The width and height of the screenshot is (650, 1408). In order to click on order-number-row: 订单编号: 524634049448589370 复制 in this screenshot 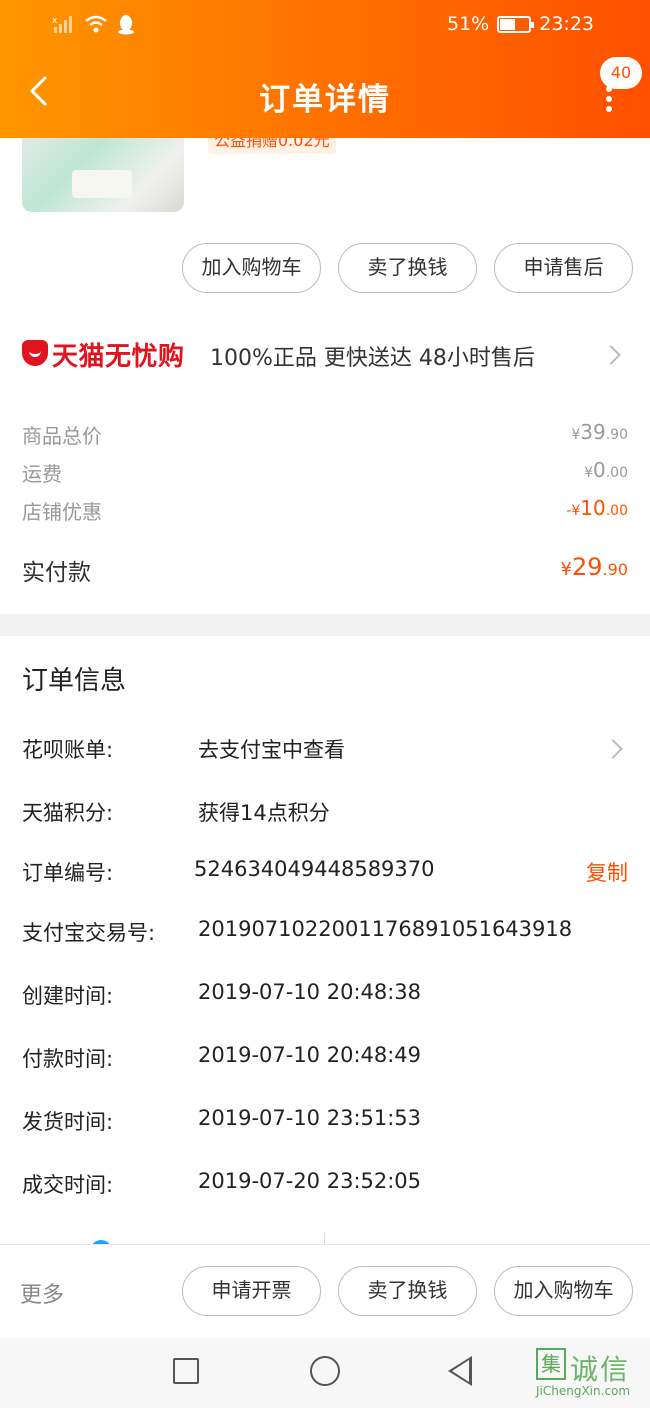, I will do `click(325, 873)`.